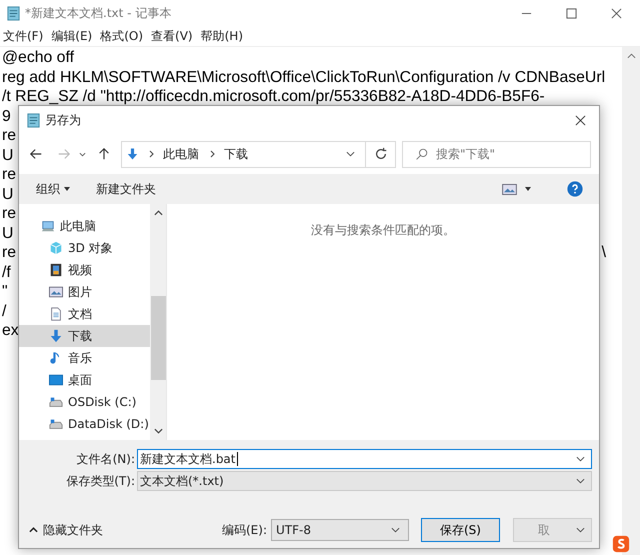 Image resolution: width=640 pixels, height=555 pixels. I want to click on chevron-up-icon, so click(33, 530).